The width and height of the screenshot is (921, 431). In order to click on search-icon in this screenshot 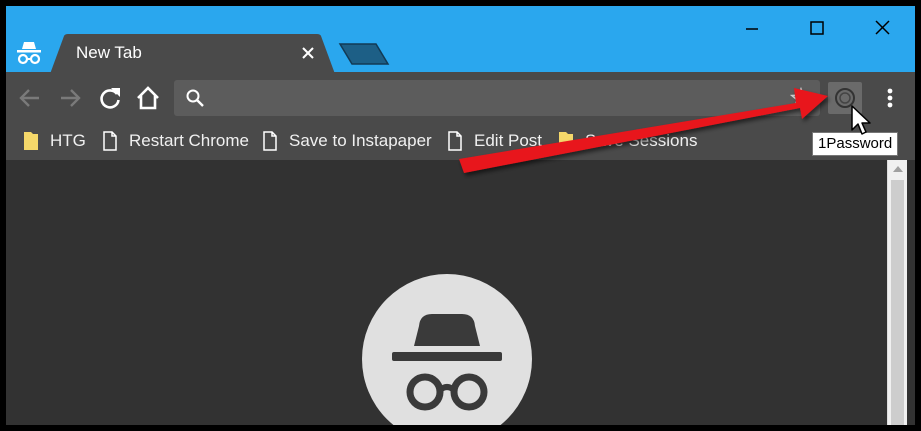, I will do `click(195, 98)`.